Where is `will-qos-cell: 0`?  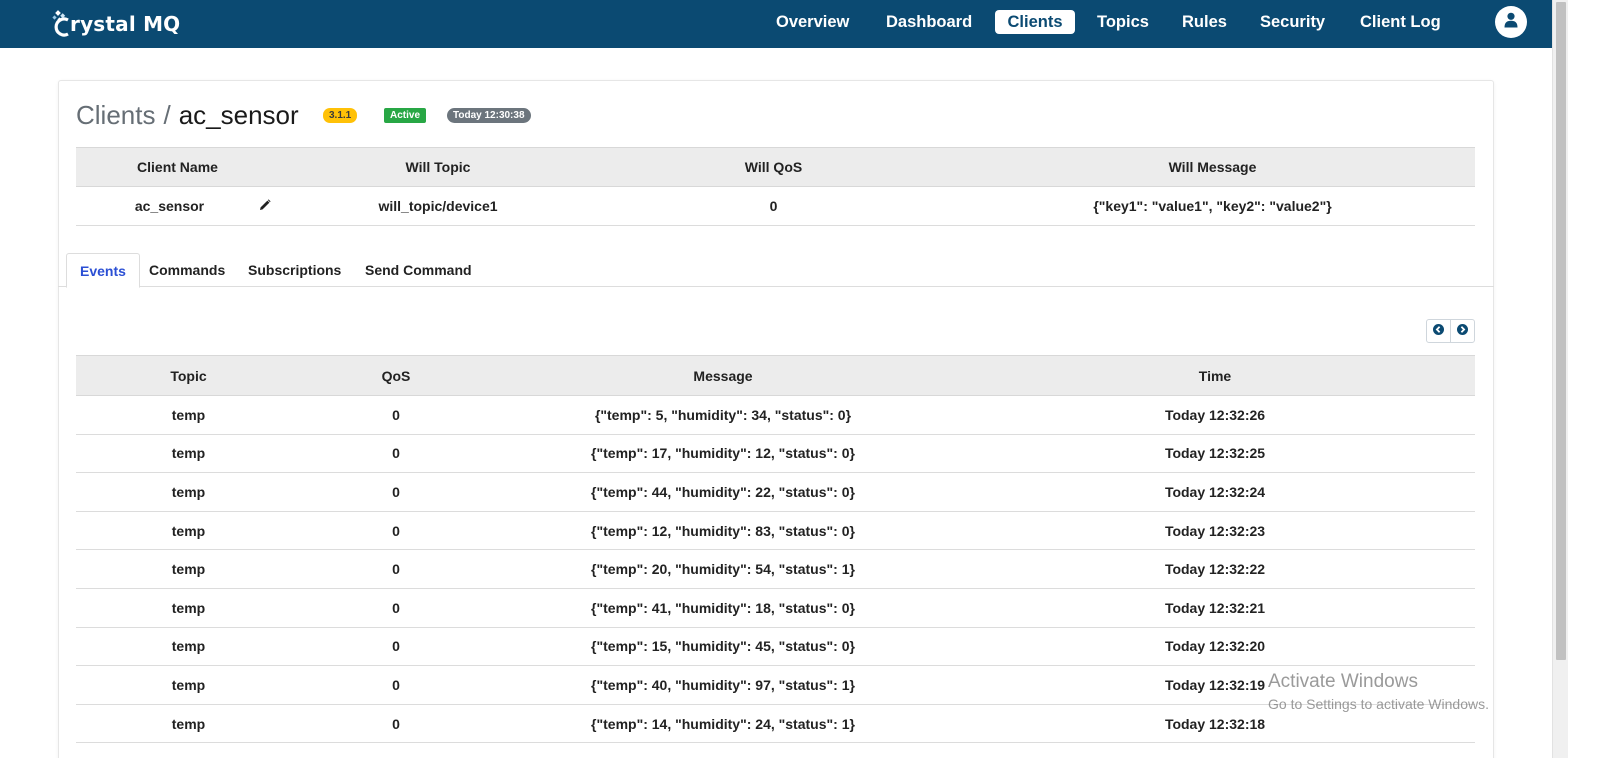
will-qos-cell: 0 is located at coordinates (773, 206).